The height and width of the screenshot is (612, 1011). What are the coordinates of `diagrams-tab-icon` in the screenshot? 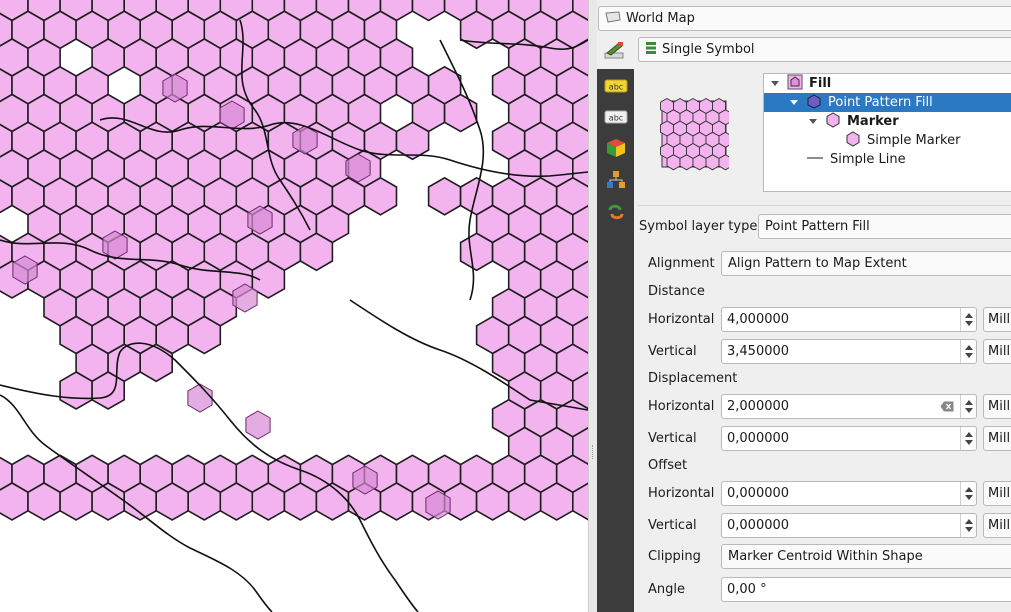 It's located at (615, 180).